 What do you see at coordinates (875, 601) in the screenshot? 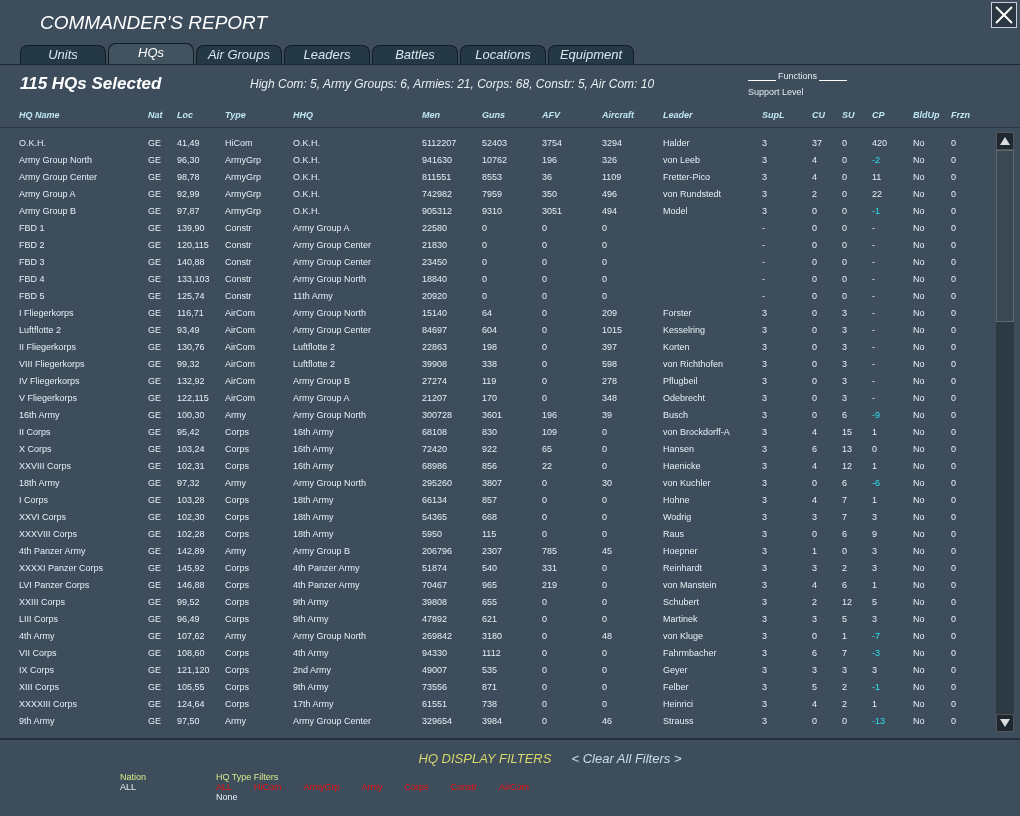
I see `table-cell-text: 5` at bounding box center [875, 601].